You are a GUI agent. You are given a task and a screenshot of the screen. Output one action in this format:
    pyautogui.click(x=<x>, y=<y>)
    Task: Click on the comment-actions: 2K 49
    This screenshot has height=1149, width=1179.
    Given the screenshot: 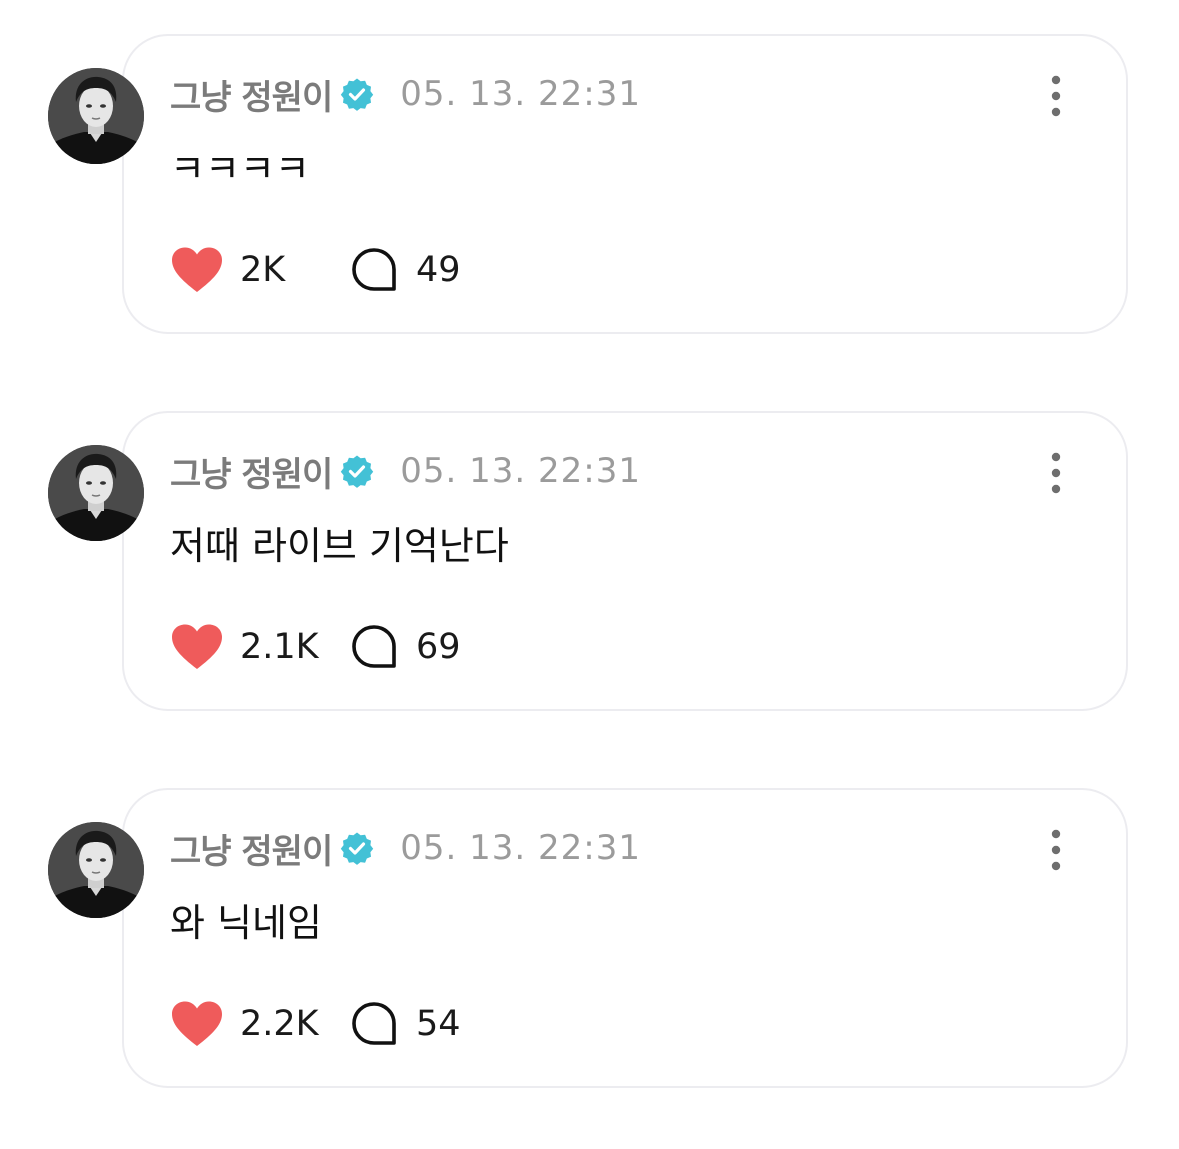 What is the action you would take?
    pyautogui.click(x=315, y=270)
    